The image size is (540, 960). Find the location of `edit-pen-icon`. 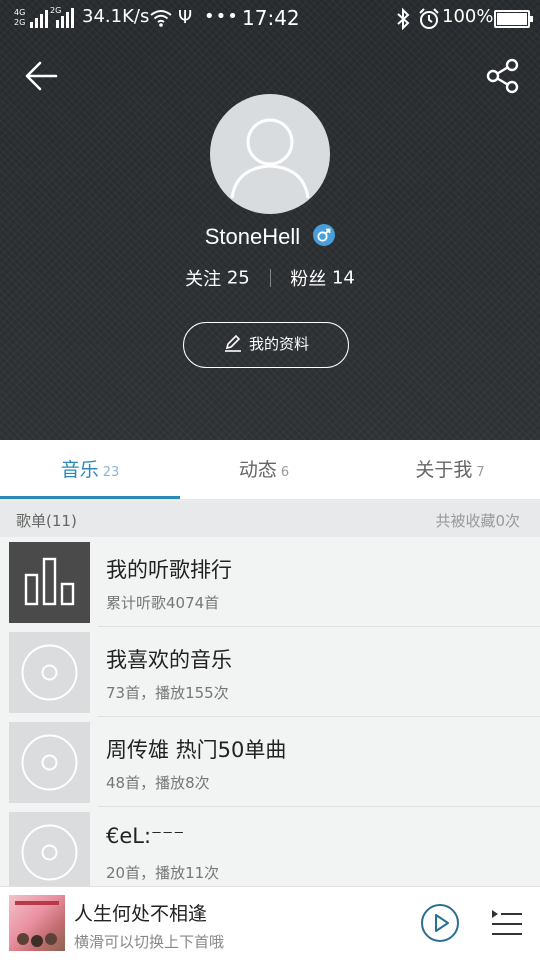

edit-pen-icon is located at coordinates (232, 343).